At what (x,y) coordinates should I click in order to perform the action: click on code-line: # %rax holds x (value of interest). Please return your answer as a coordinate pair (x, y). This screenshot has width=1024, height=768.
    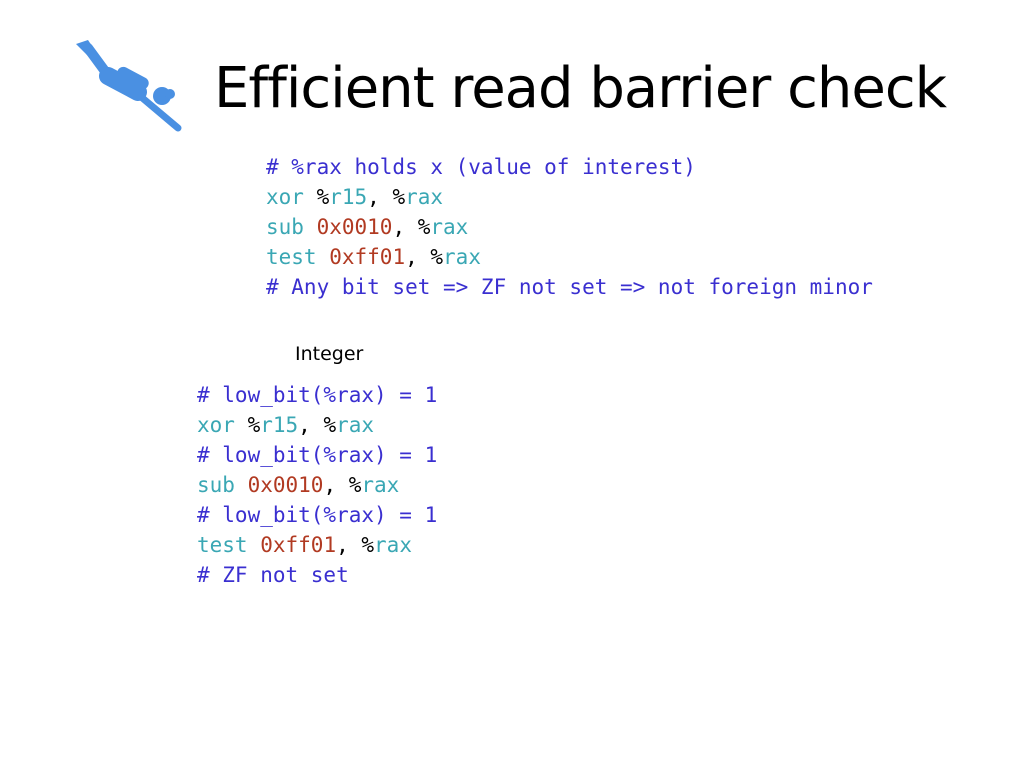
    Looking at the image, I should click on (569, 167).